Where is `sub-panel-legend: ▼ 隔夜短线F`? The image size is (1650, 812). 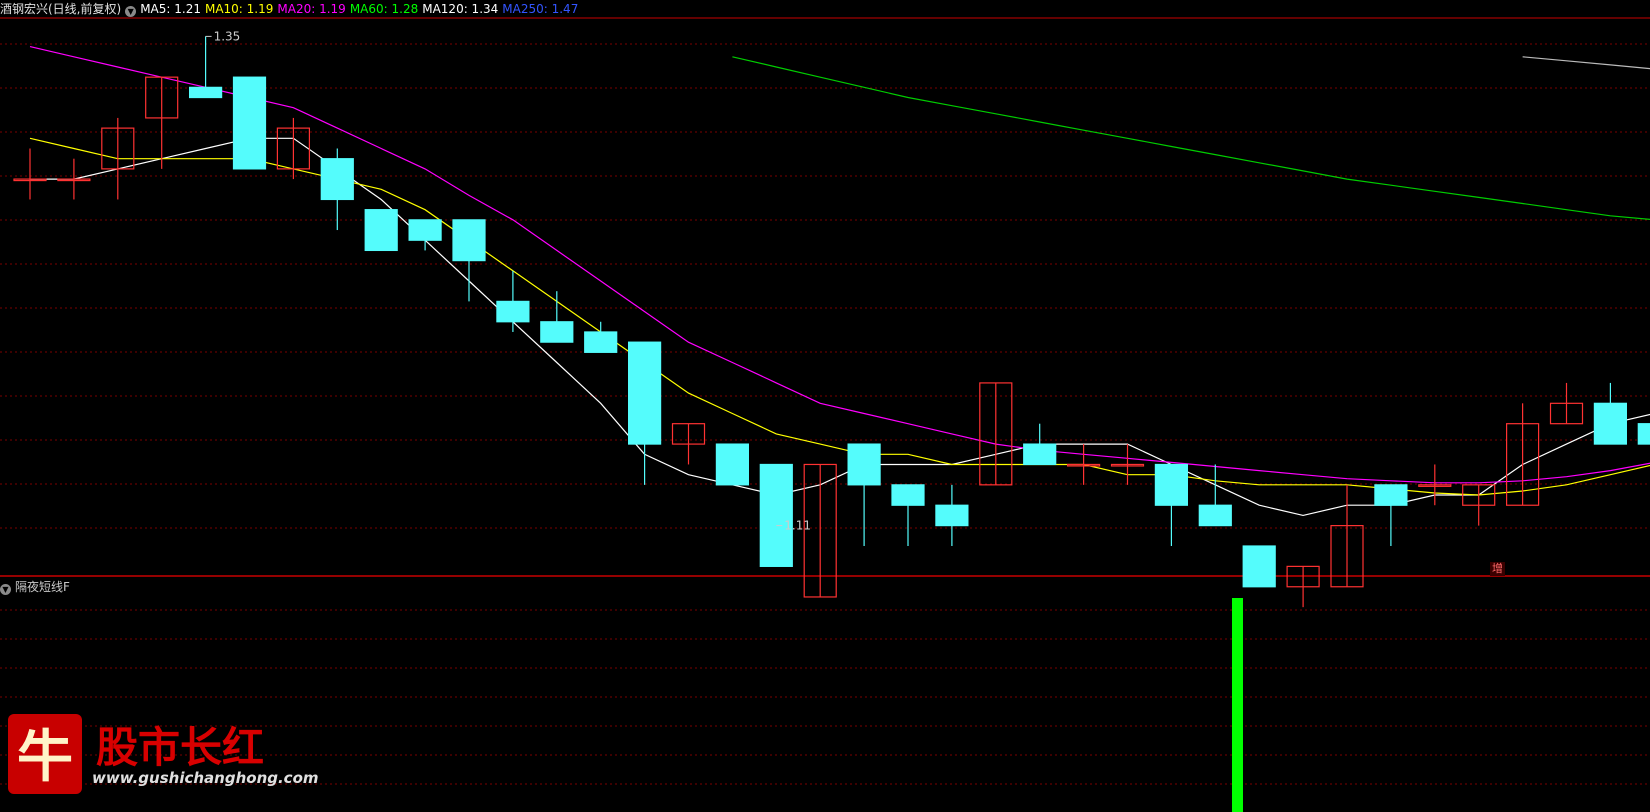 sub-panel-legend: ▼ 隔夜短线F is located at coordinates (35, 587).